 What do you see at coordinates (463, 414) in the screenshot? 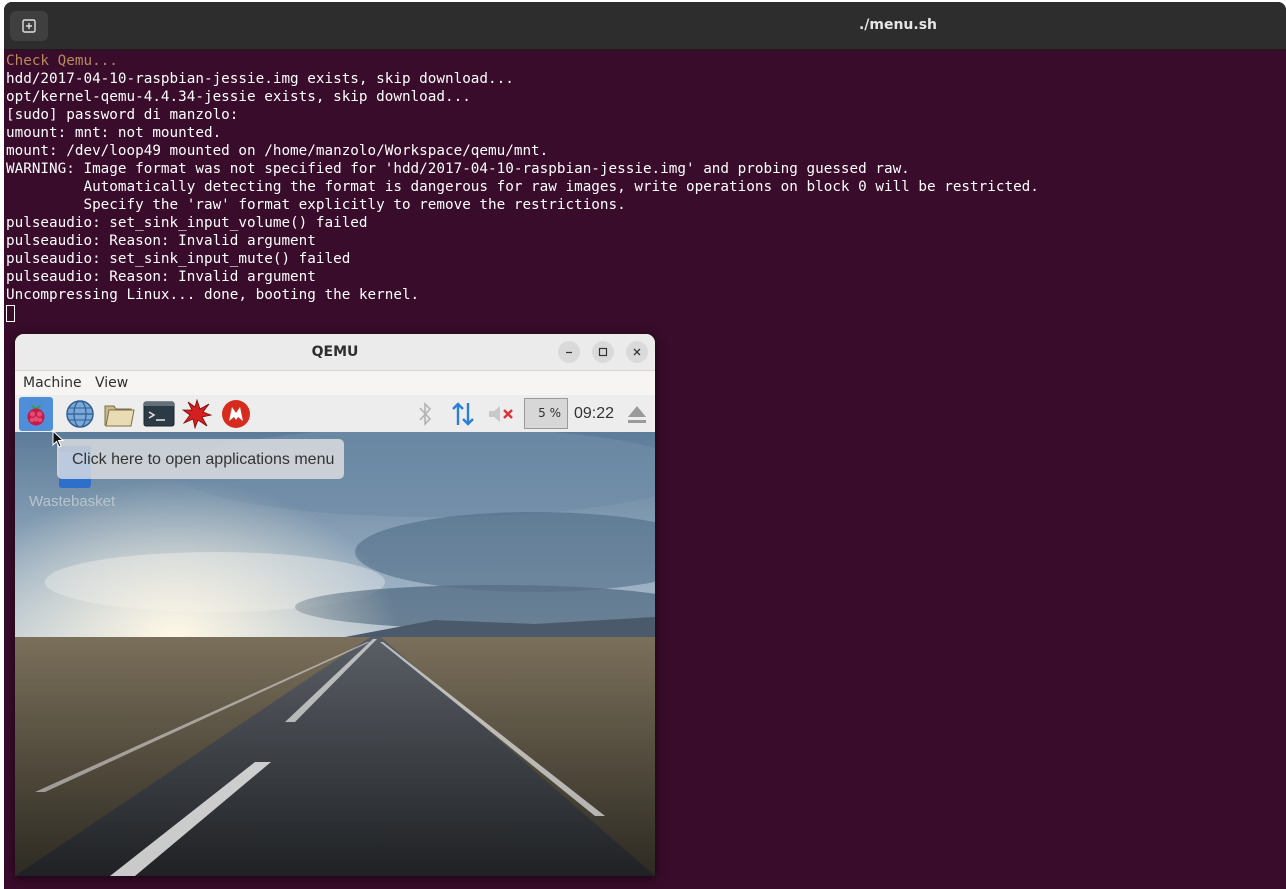
I see `network-icon` at bounding box center [463, 414].